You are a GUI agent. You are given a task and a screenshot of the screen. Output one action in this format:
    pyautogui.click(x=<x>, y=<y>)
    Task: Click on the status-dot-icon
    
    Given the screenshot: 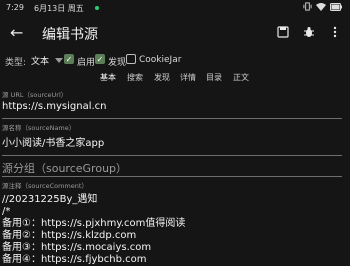 What is the action you would take?
    pyautogui.click(x=97, y=8)
    